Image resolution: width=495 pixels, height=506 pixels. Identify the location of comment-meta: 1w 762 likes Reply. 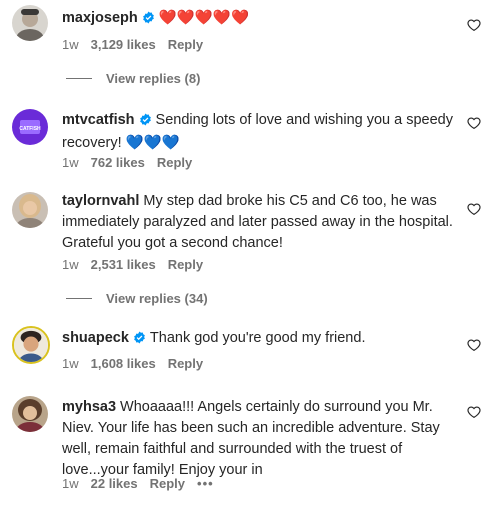
(133, 162).